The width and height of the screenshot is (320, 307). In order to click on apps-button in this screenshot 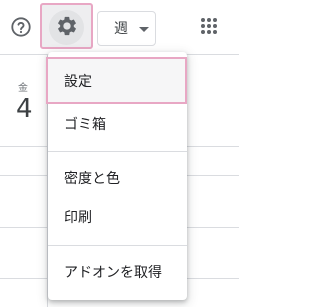, I will do `click(209, 28)`.